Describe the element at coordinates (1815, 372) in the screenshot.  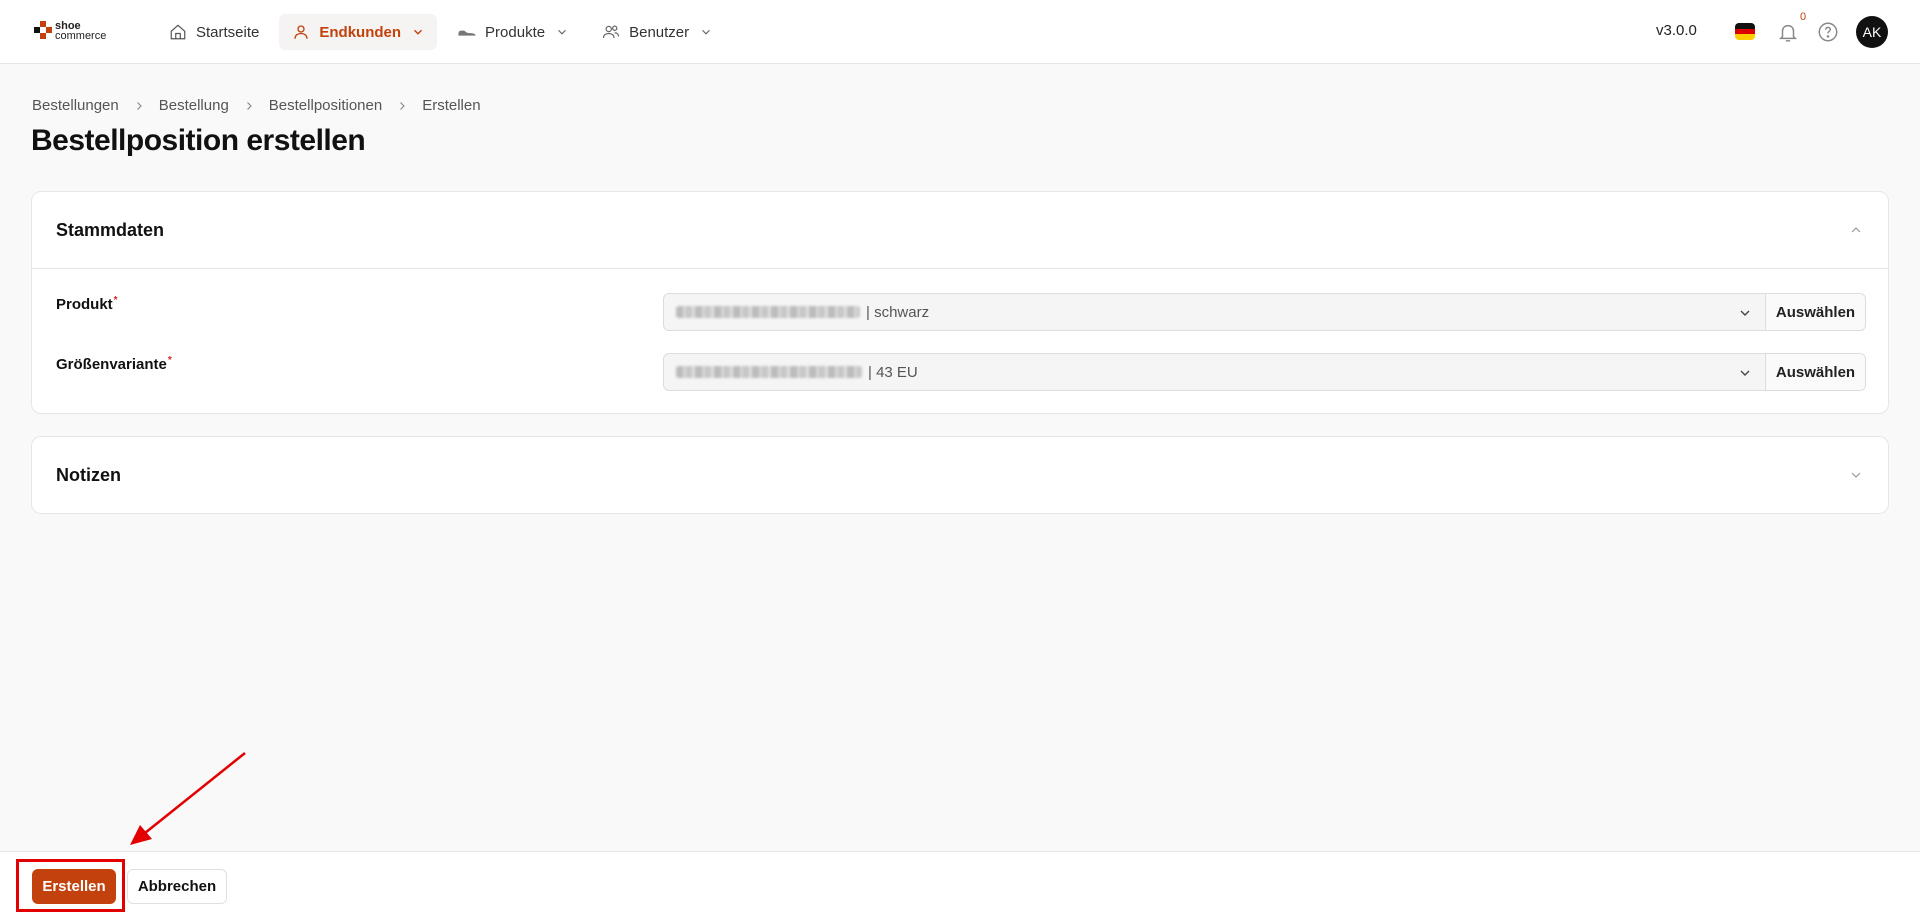
I see `size-variant-select-button: Auswählen` at that location.